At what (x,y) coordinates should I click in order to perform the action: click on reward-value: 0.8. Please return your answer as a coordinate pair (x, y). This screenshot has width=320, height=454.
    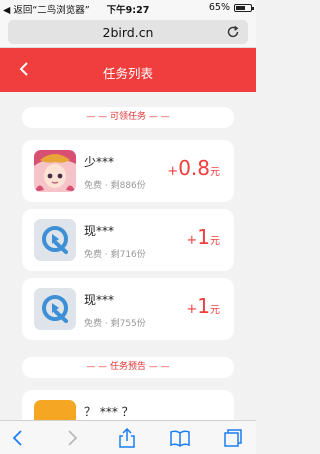
    Looking at the image, I should click on (194, 168).